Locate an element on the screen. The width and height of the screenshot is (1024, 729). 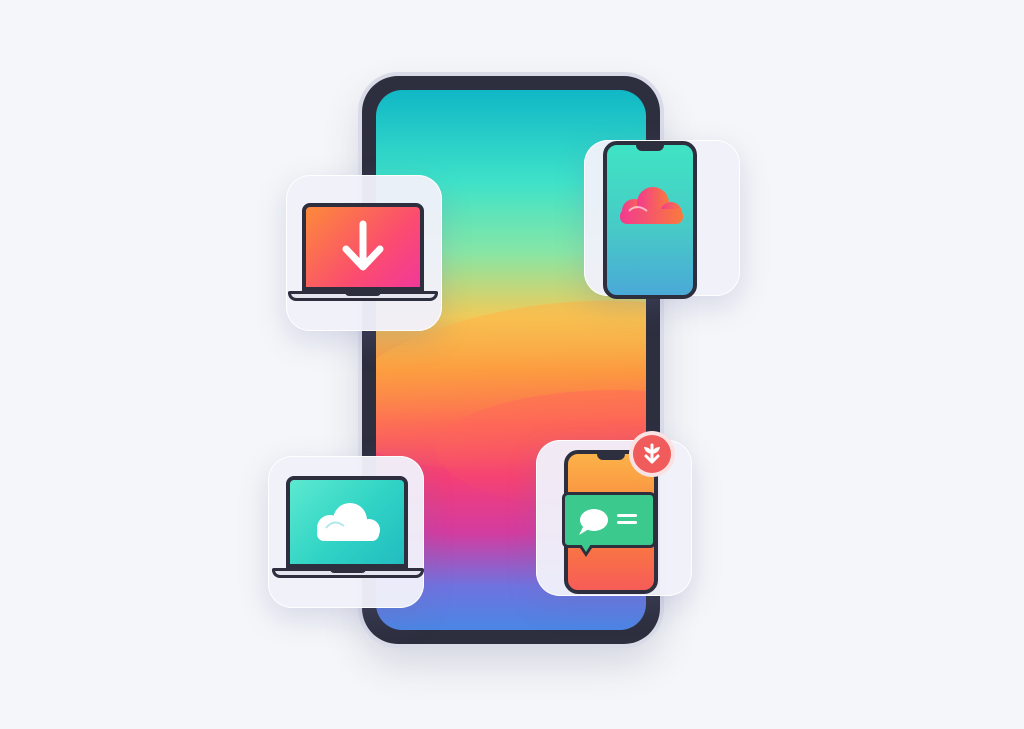
mini-phone is located at coordinates (650, 220).